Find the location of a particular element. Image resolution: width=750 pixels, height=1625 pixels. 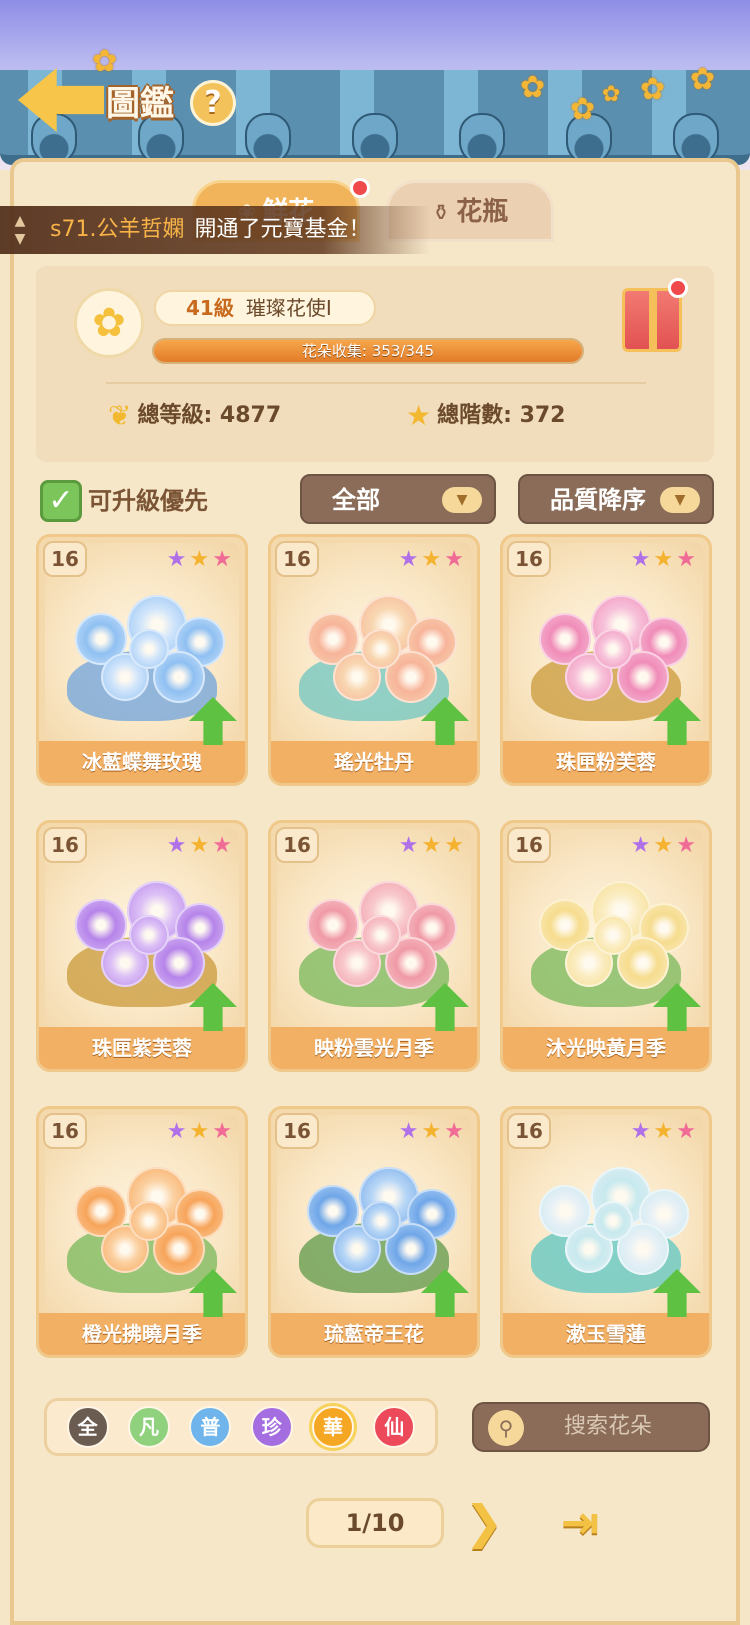

ticker-message: 開通了元寶基金！ is located at coordinates (282, 229).